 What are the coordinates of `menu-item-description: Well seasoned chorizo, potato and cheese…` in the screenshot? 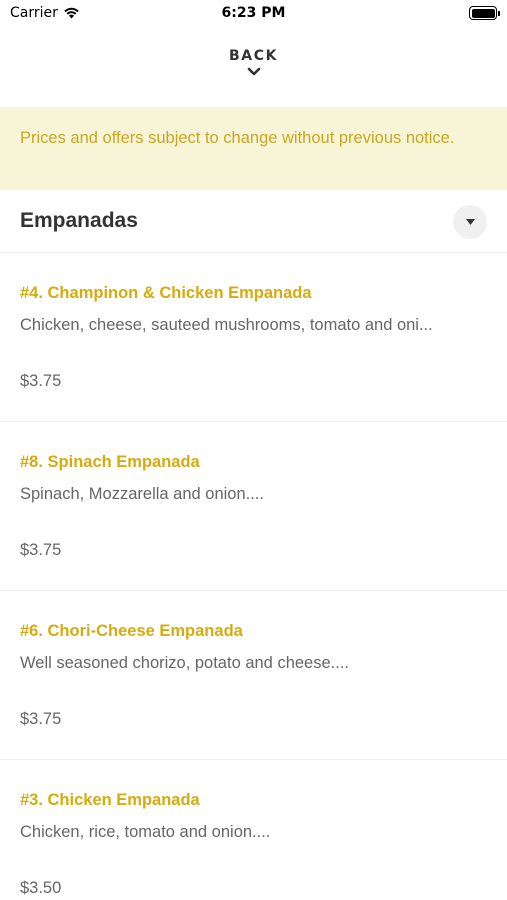 It's located at (184, 663).